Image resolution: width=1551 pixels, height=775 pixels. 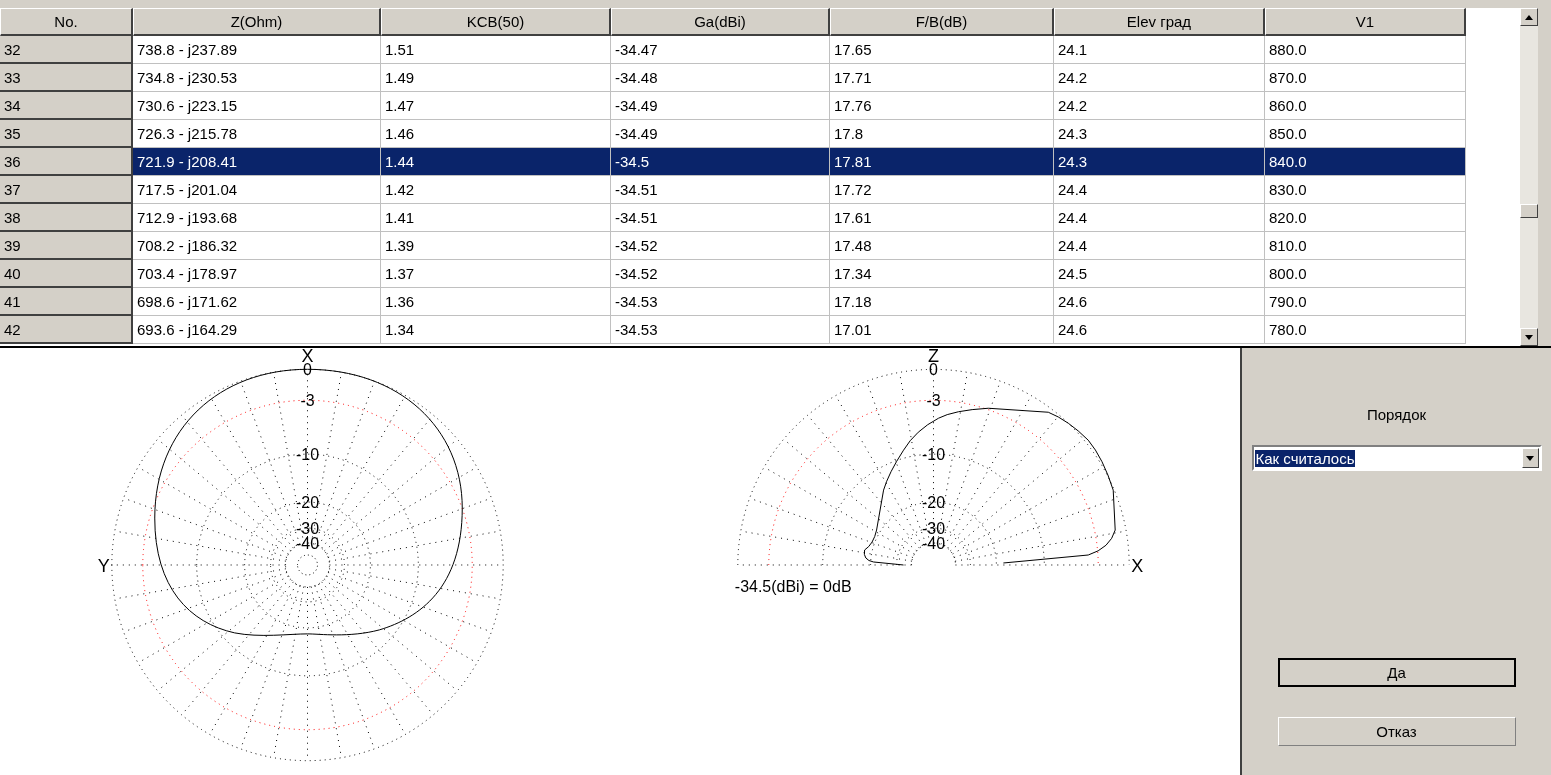 I want to click on table-cell: 708.2 - j186.32, so click(x=257, y=246).